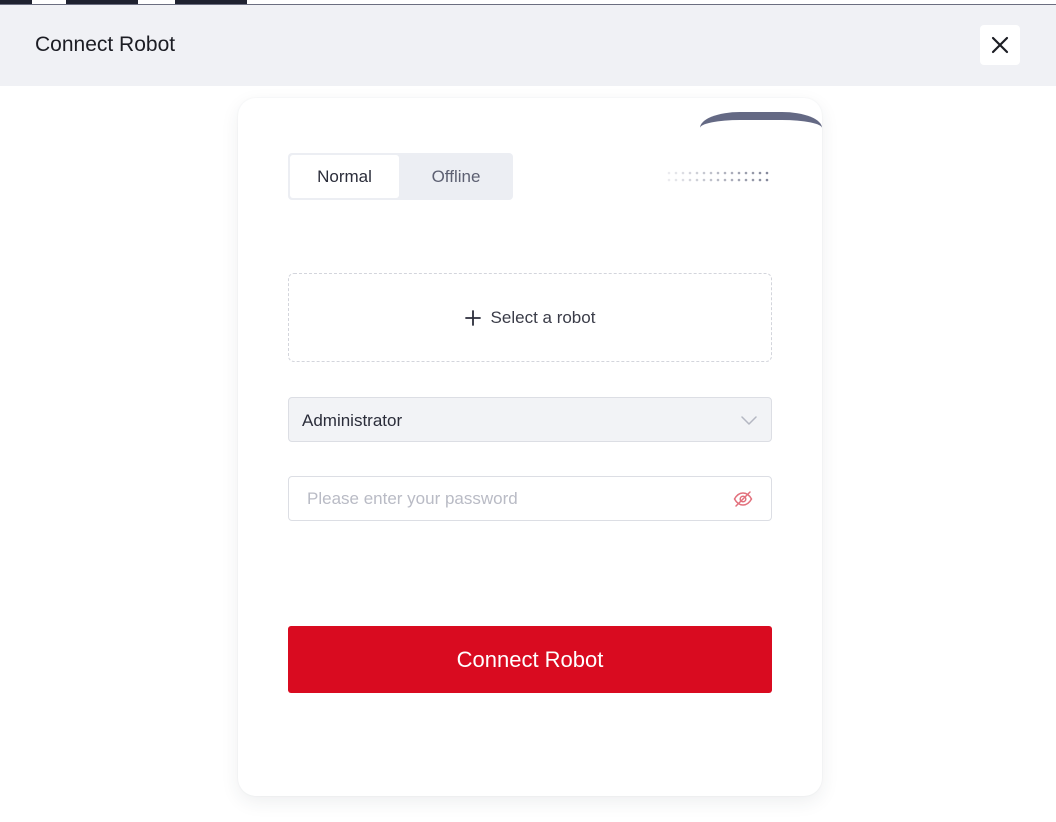 This screenshot has height=822, width=1056. Describe the element at coordinates (543, 317) in the screenshot. I see `select-robot-label: Select a robot` at that location.